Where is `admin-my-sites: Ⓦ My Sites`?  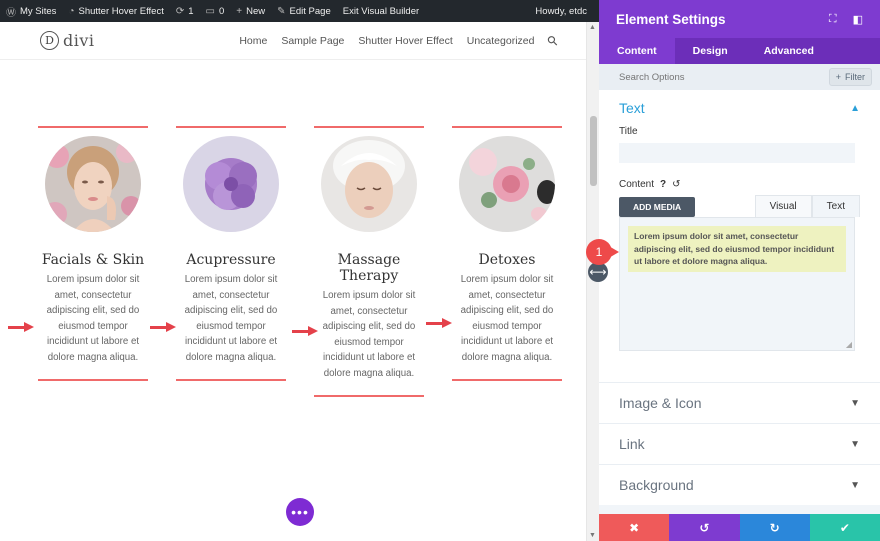 admin-my-sites: Ⓦ My Sites is located at coordinates (31, 11).